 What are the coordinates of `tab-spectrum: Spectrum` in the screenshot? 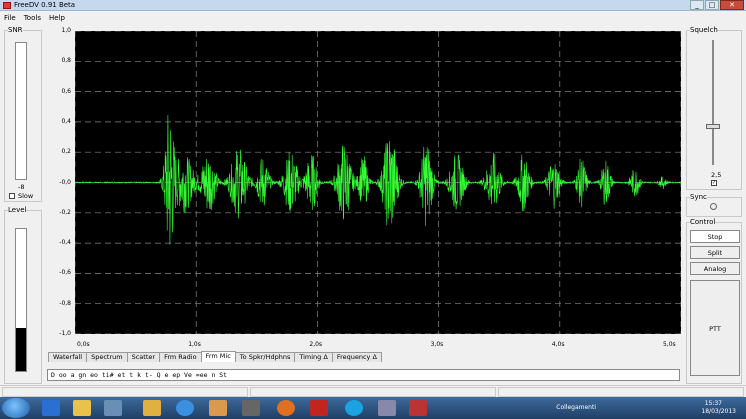 It's located at (107, 357).